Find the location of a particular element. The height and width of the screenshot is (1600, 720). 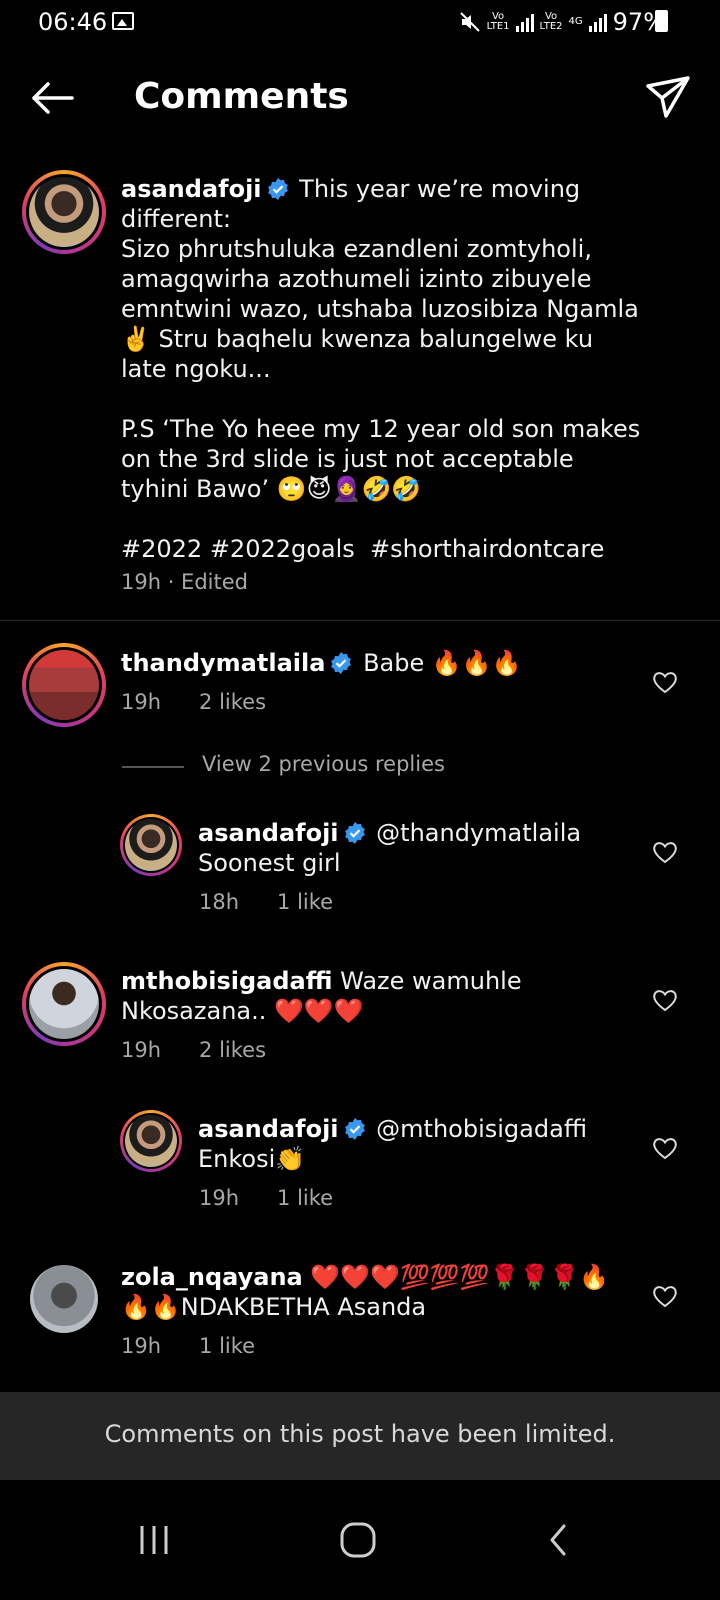

sim2-label: Vo LTE2 is located at coordinates (551, 21).